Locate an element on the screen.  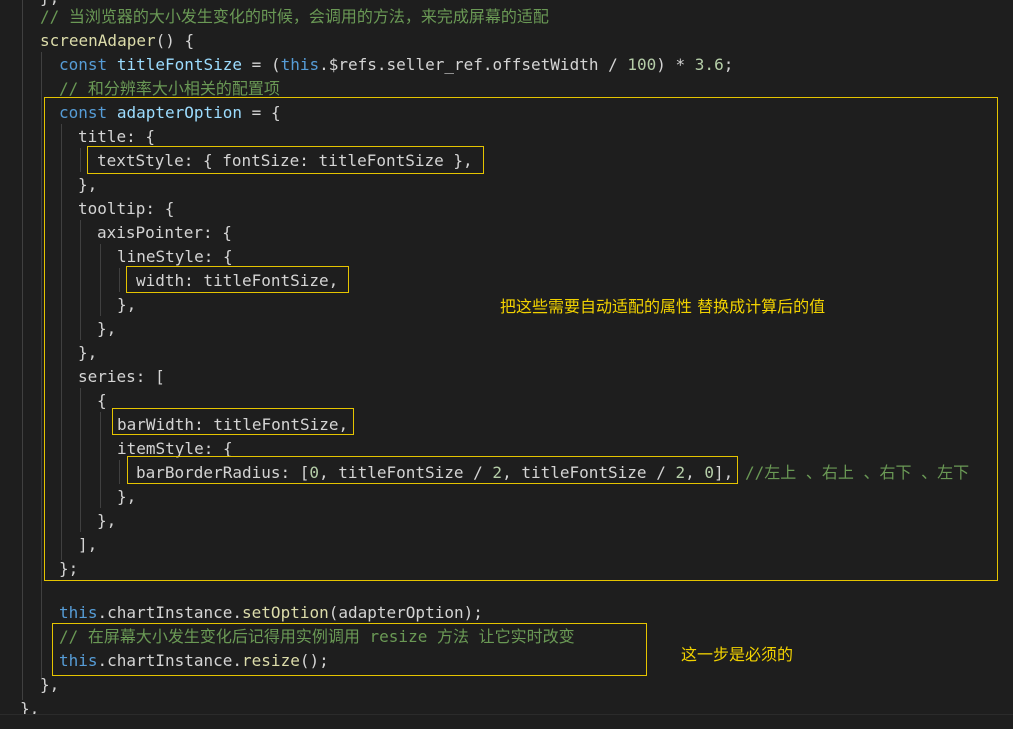
code-line: axisPointer: { is located at coordinates (164, 233).